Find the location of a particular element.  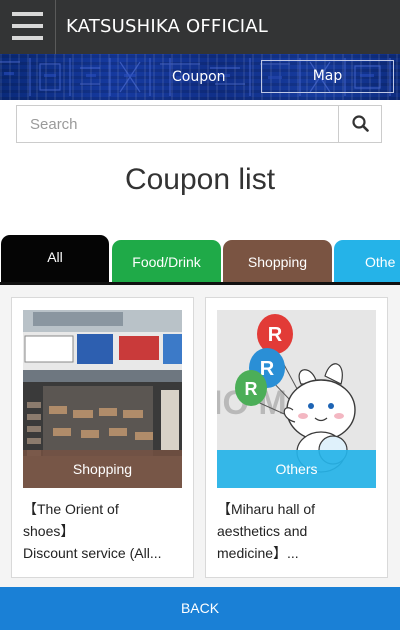

top-app-bar: KATSUSHIKA OFFICIAL is located at coordinates (200, 27).